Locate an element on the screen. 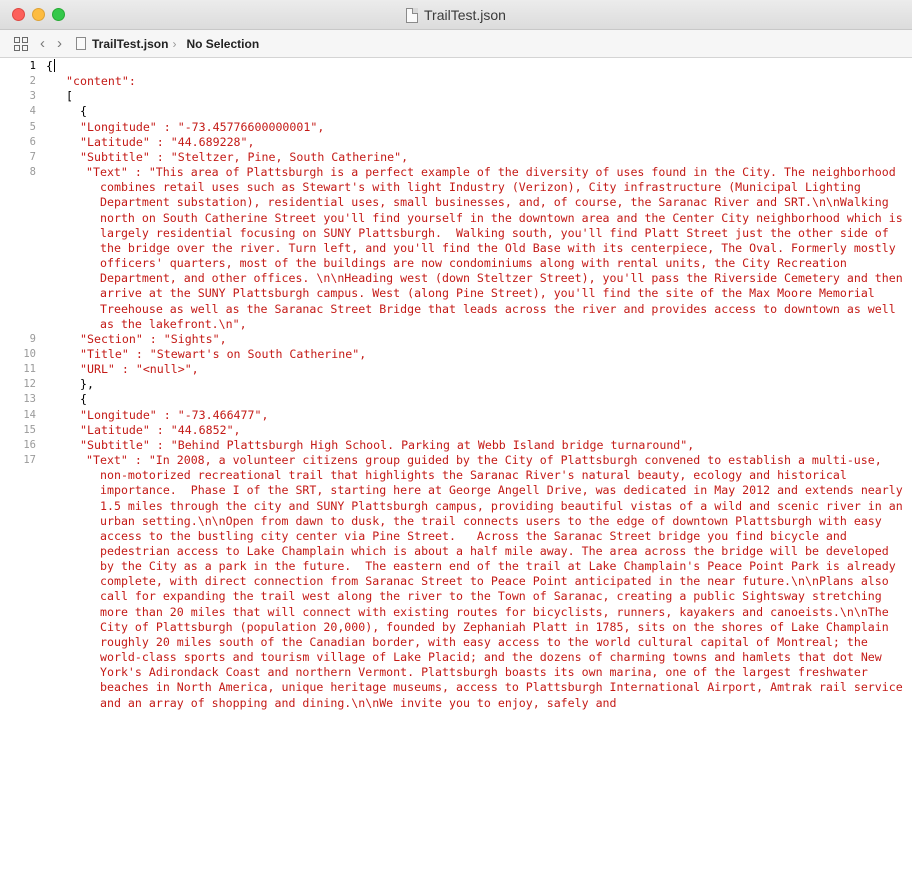  line-number: 13 is located at coordinates (29, 399).